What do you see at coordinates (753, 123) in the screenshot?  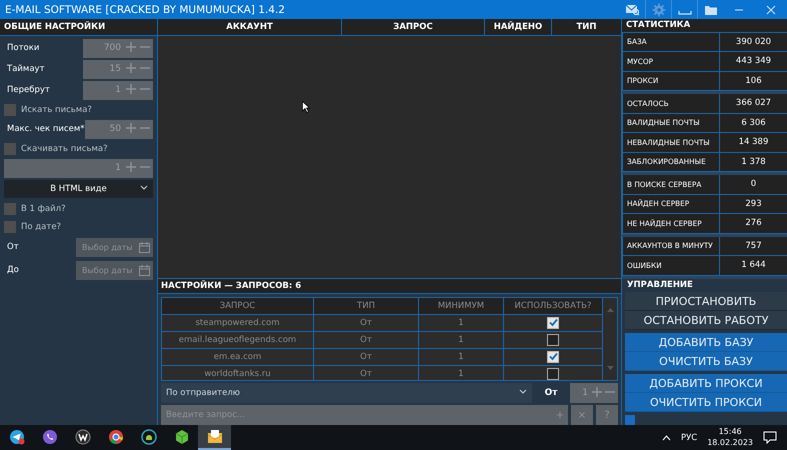 I see `stat-value: 6 306` at bounding box center [753, 123].